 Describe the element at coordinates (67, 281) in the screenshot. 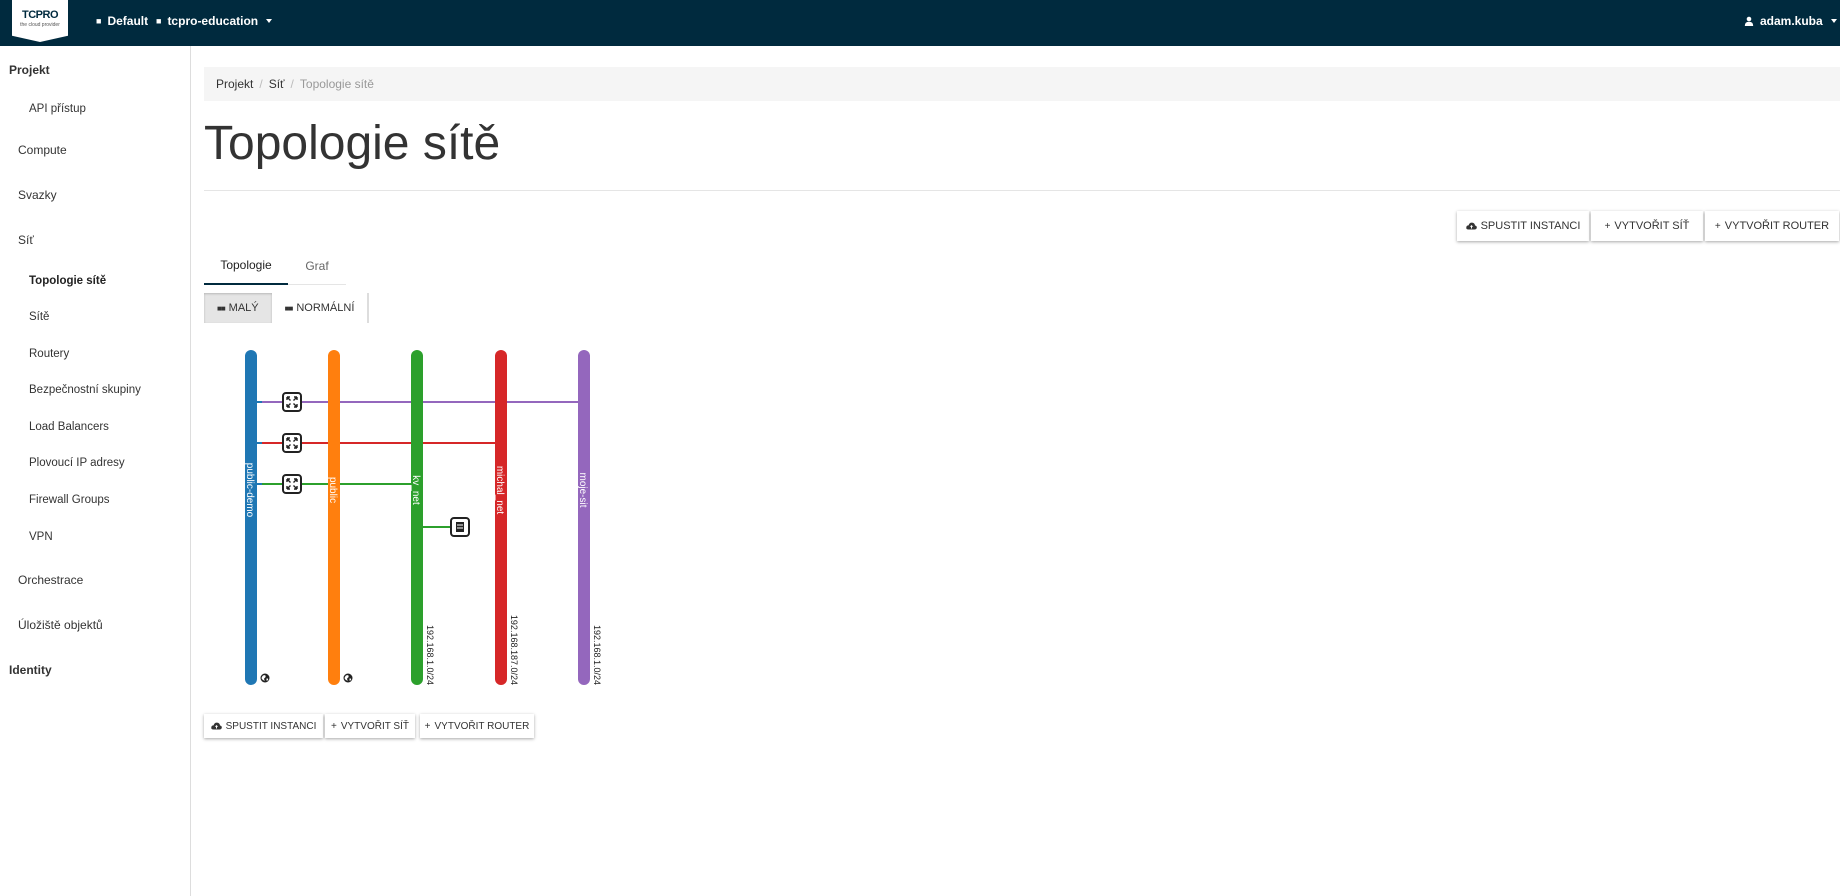

I see `sidebar-item-network-topology: Topologie sítě` at that location.